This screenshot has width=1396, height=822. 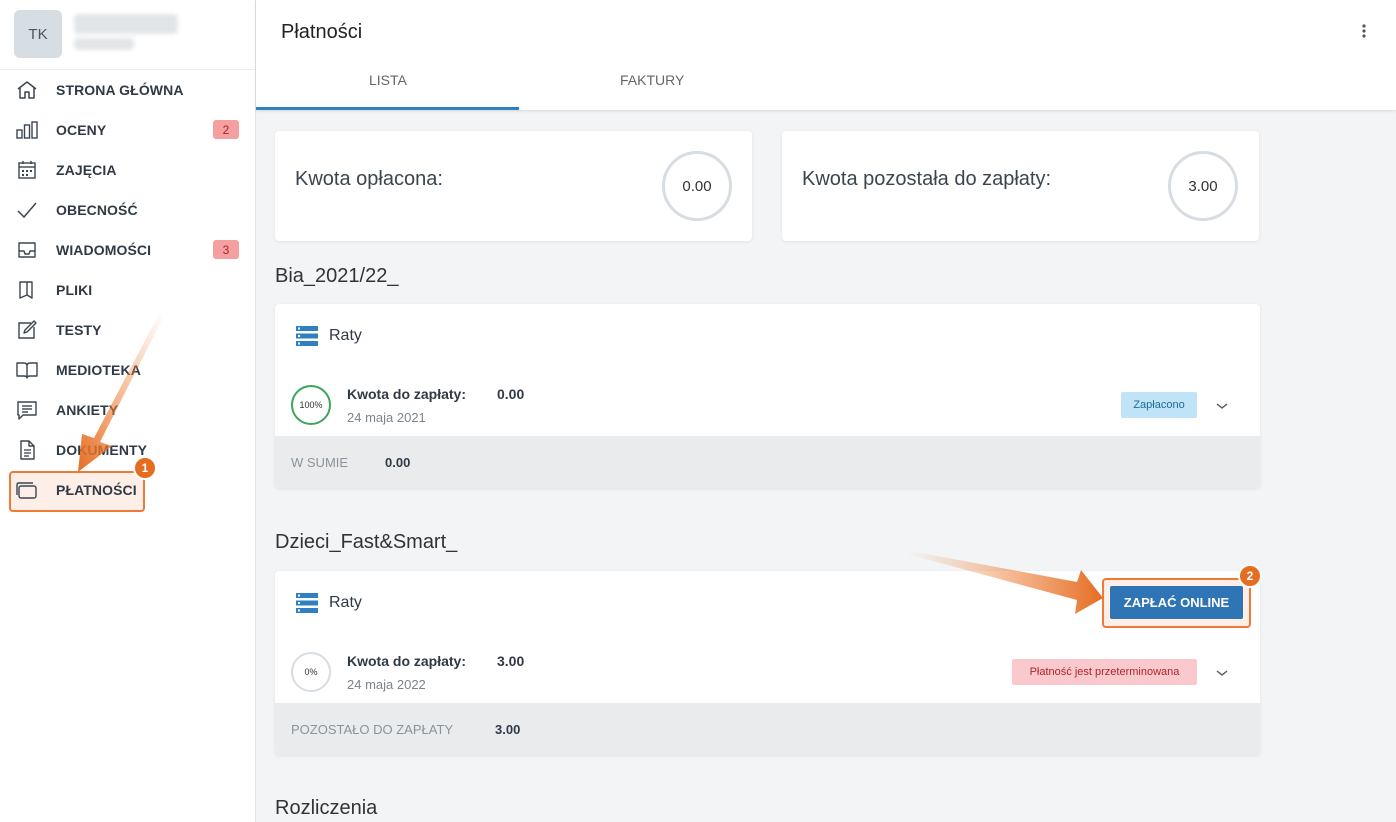 What do you see at coordinates (104, 44) in the screenshot?
I see `user-subtitle-blurred` at bounding box center [104, 44].